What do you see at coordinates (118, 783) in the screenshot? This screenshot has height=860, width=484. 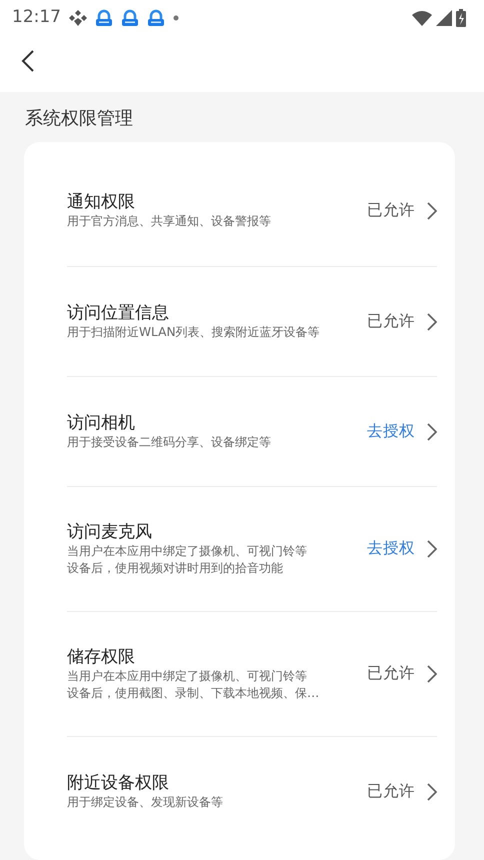 I see `permission-title: 附近设备权限` at bounding box center [118, 783].